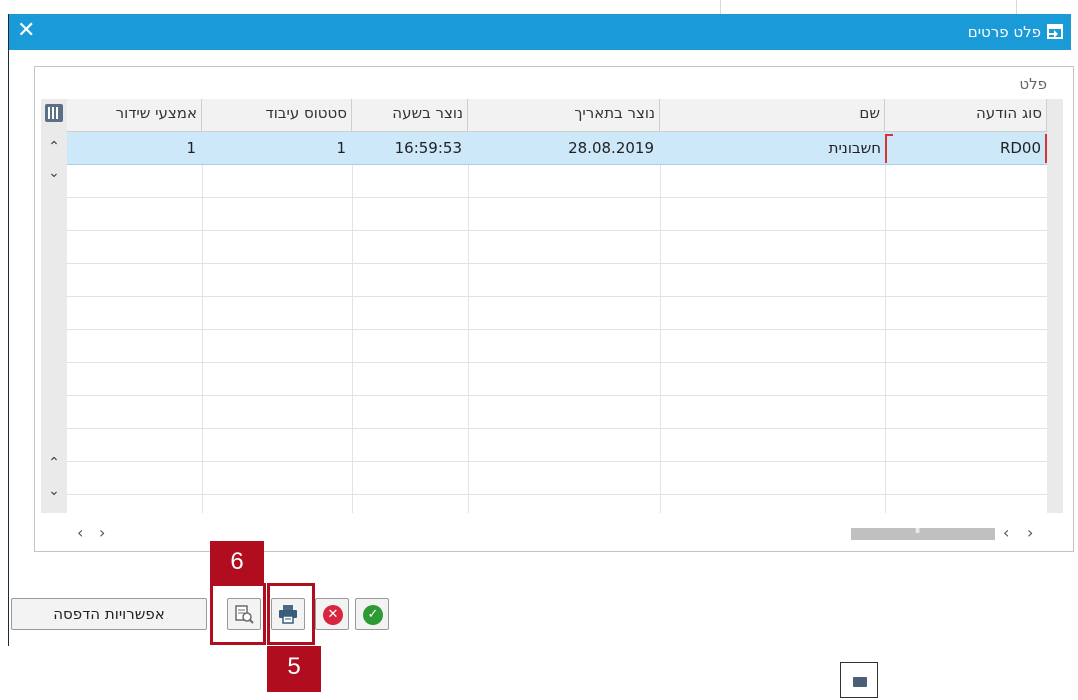 The width and height of the screenshot is (1078, 700). I want to click on background-window-strip, so click(539, 7).